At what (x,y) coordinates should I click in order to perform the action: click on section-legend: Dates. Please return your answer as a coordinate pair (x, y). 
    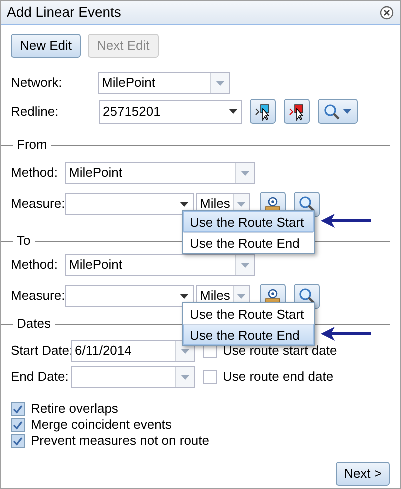
    Looking at the image, I should click on (34, 324).